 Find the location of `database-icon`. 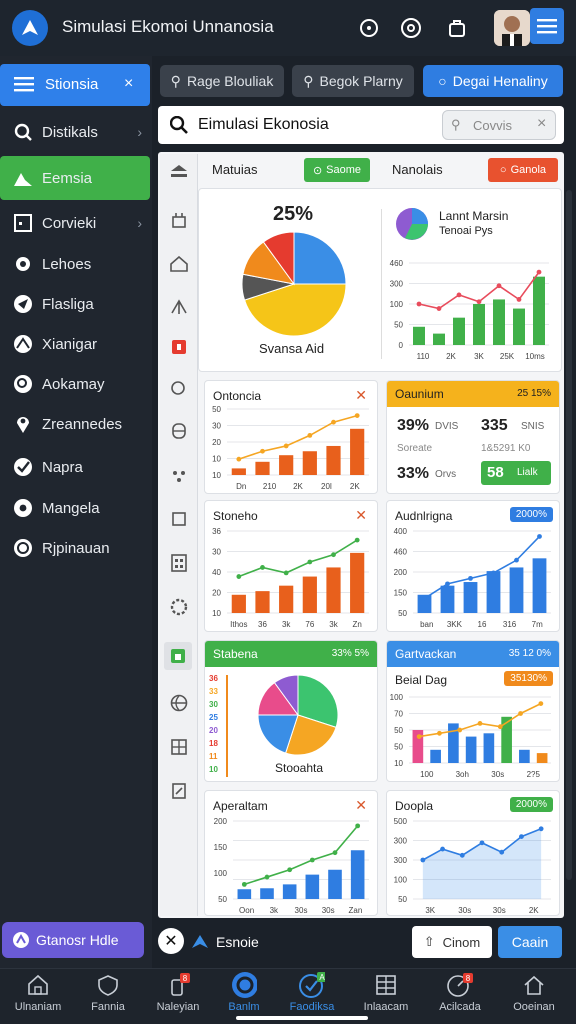

database-icon is located at coordinates (179, 431).